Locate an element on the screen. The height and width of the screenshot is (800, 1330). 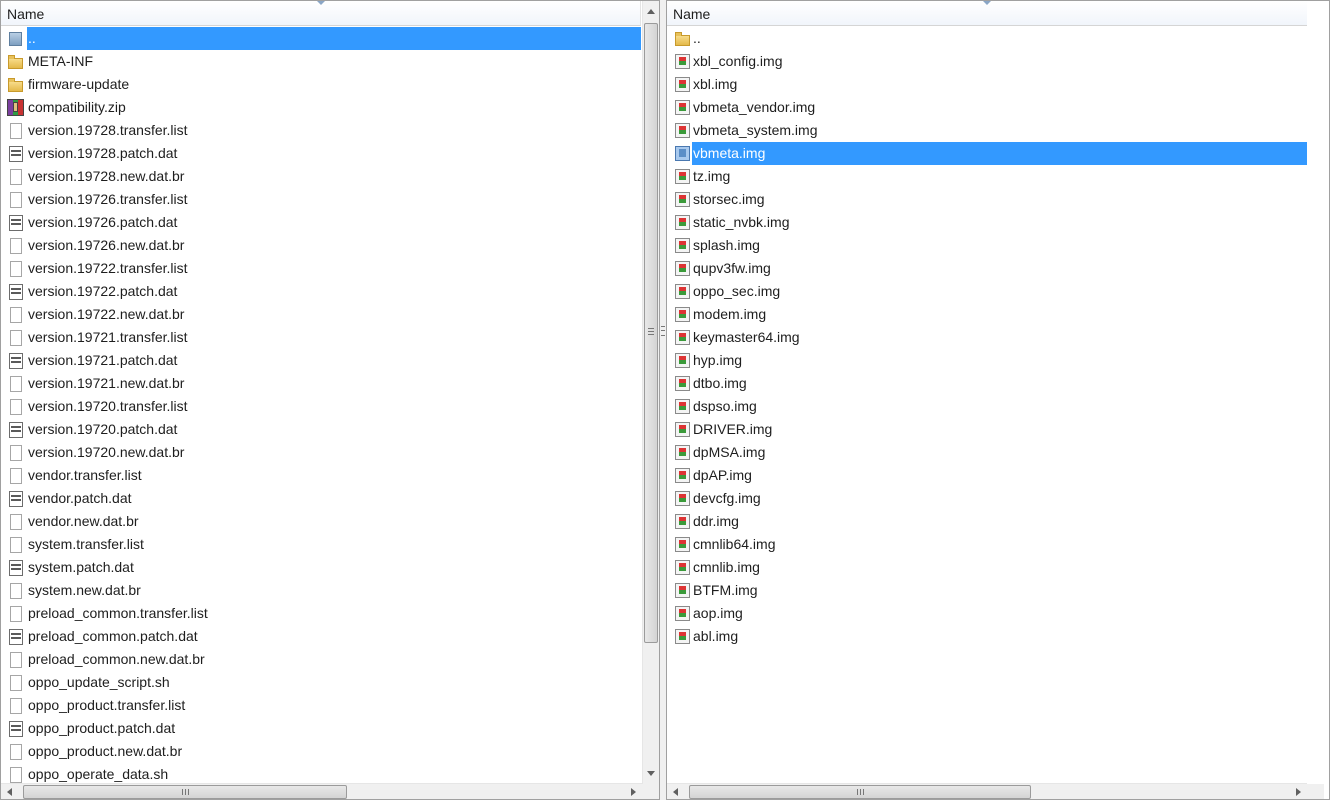
file-row: BTFM.img is located at coordinates (995, 590).